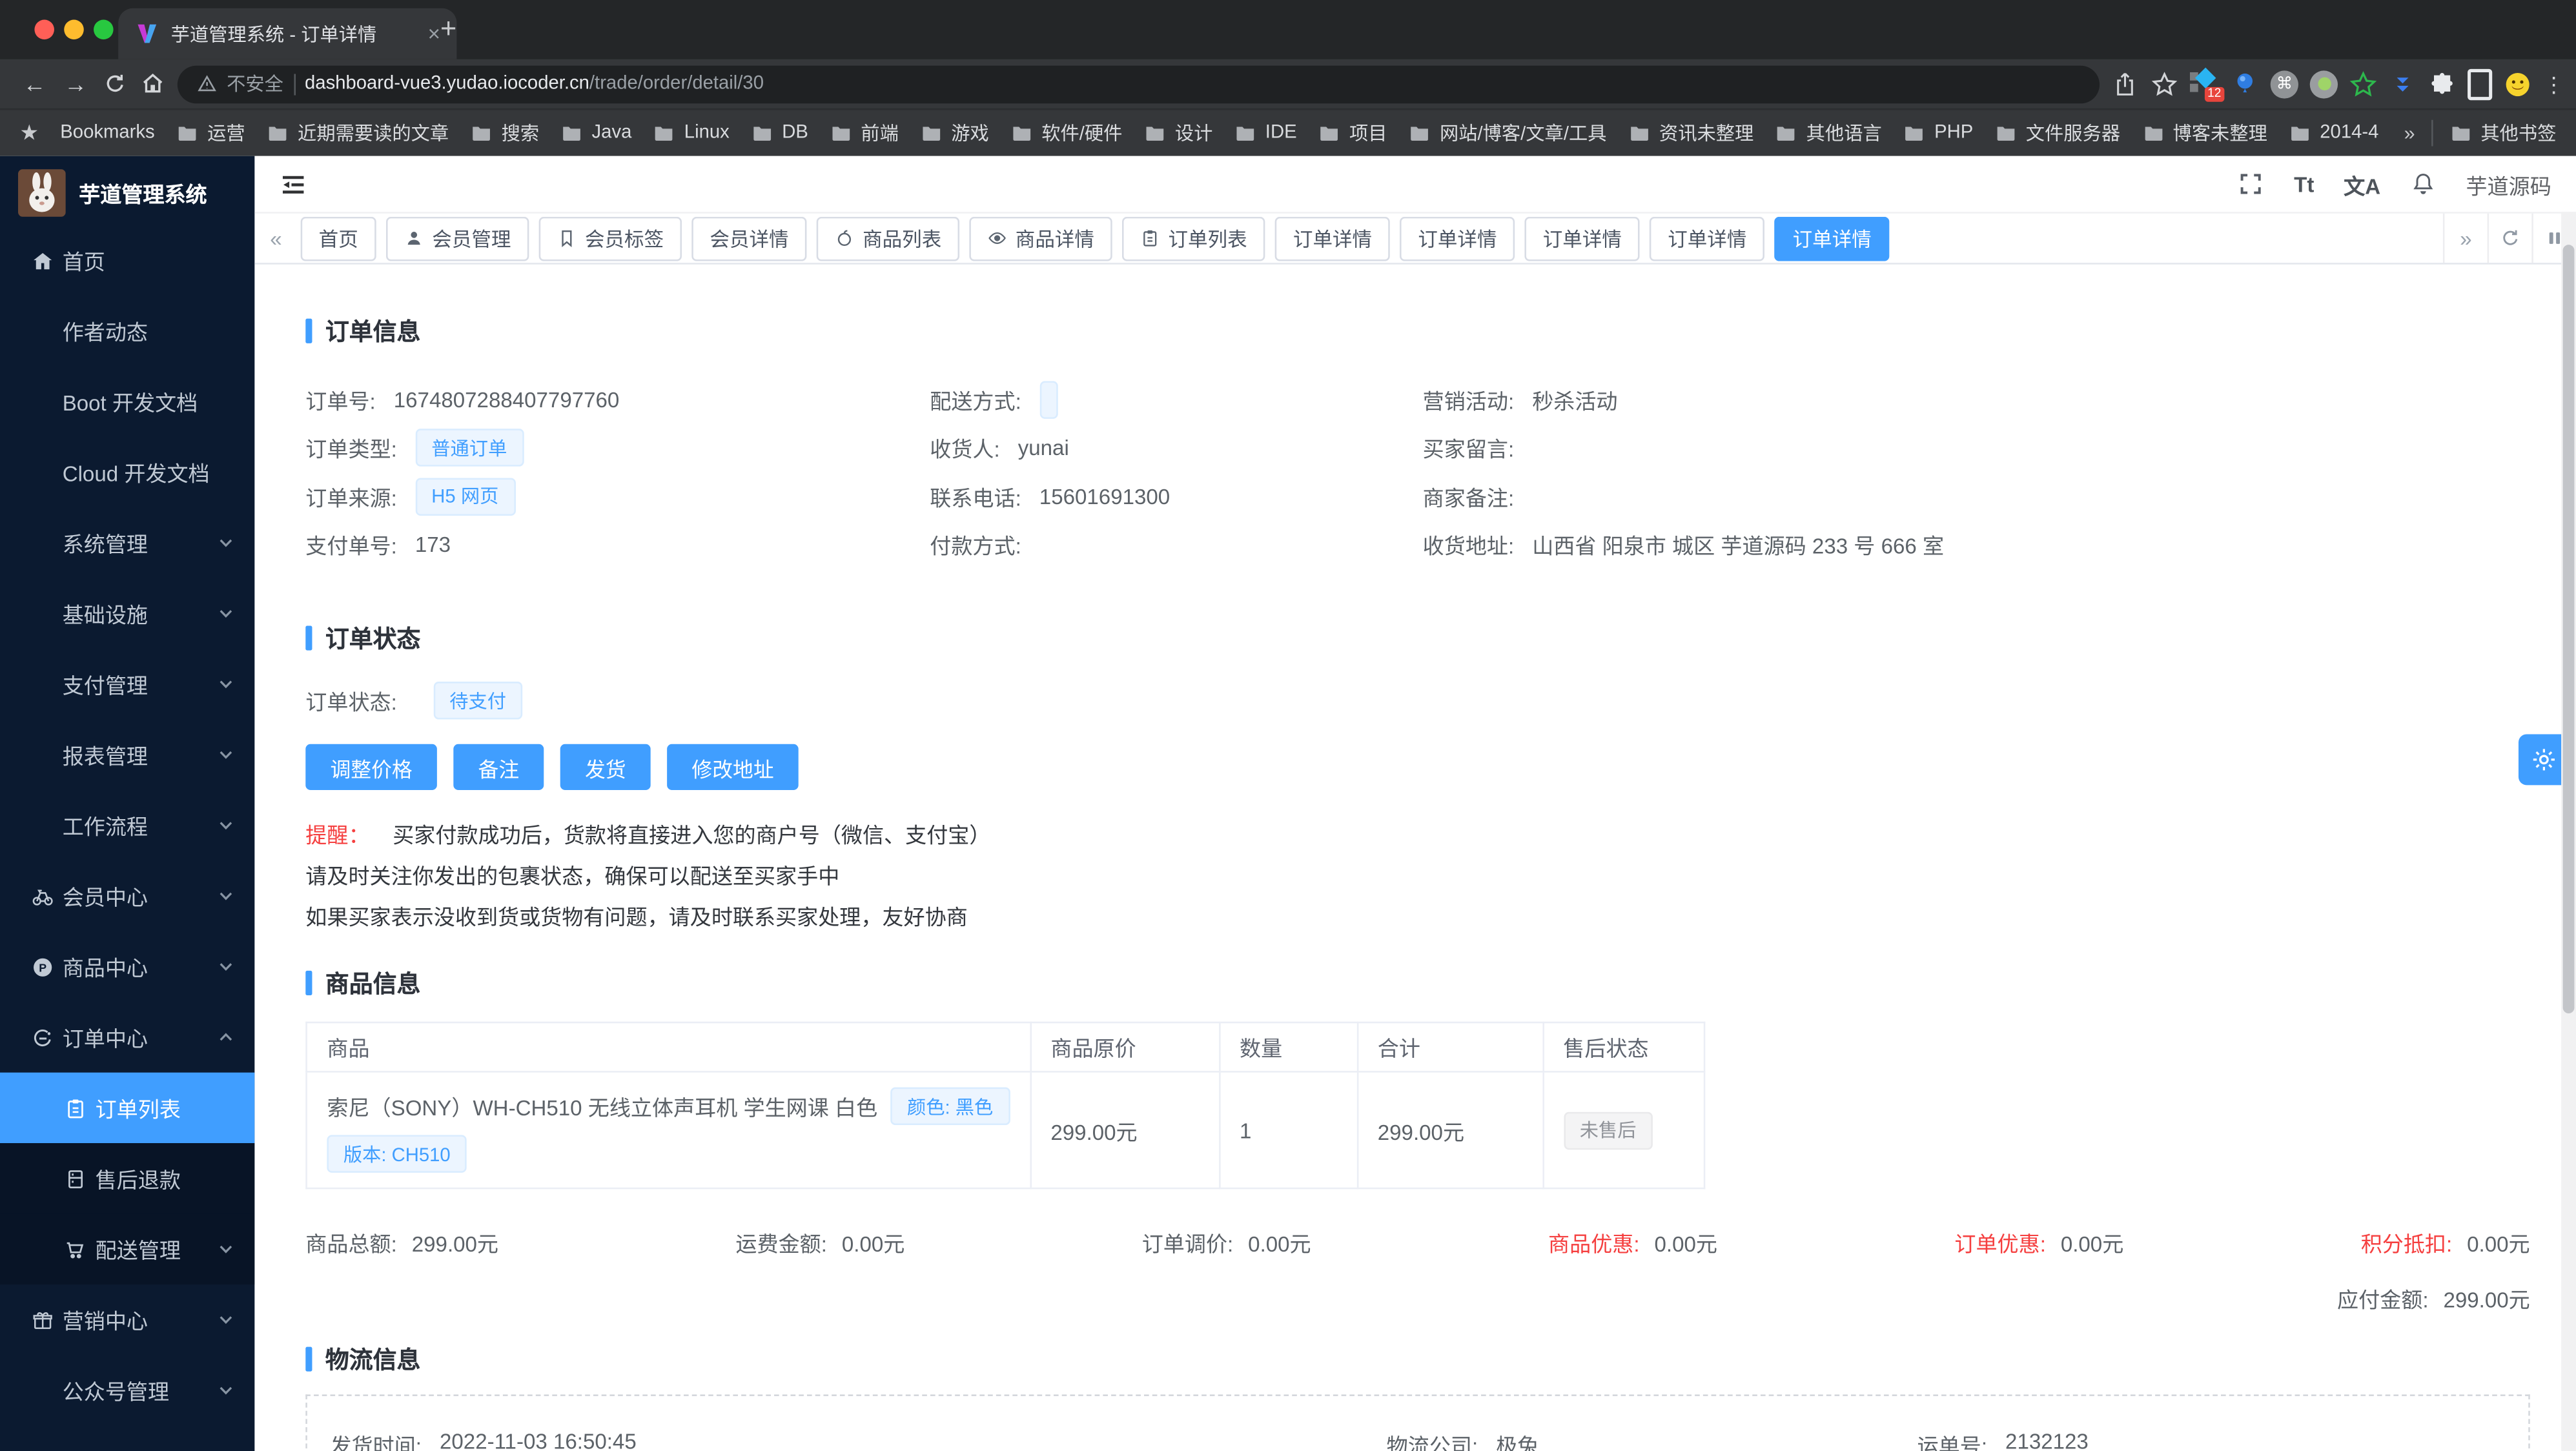 Image resolution: width=2576 pixels, height=1451 pixels. I want to click on bookmark-item: DB, so click(780, 133).